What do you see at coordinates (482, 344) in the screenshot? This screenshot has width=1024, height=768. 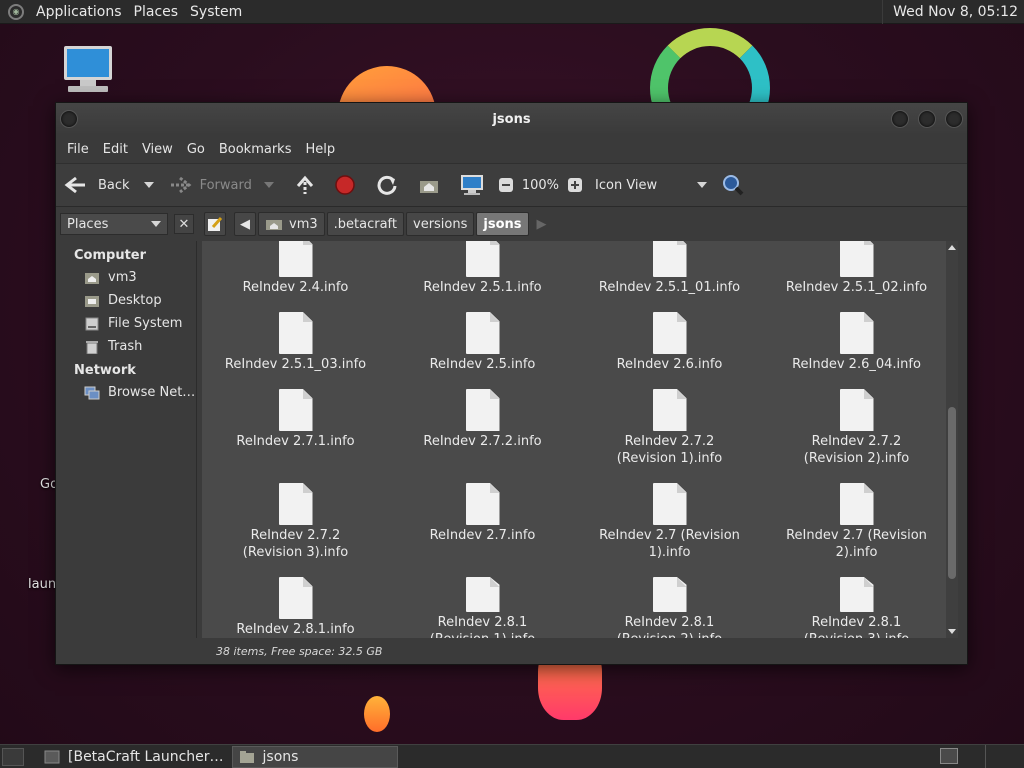 I see `file-item: ReIndev 2.5.info` at bounding box center [482, 344].